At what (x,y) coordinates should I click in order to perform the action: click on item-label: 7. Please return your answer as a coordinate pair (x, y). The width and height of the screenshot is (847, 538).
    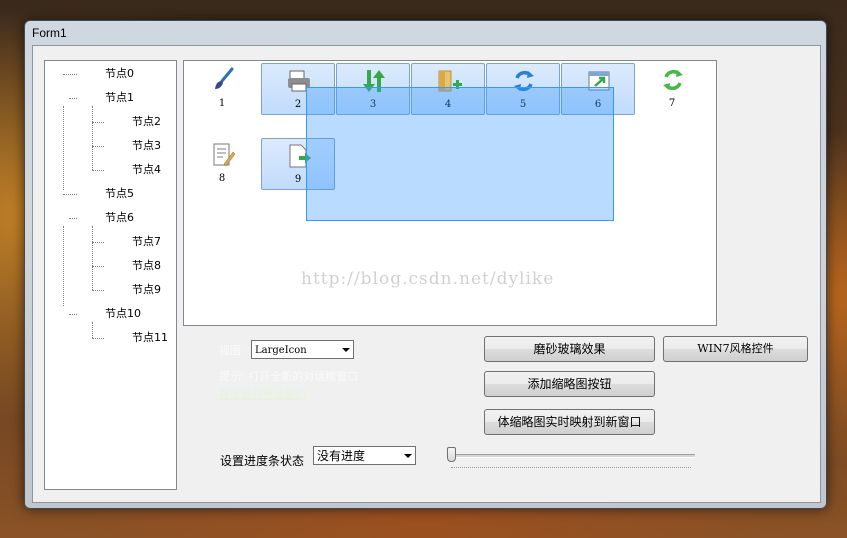
    Looking at the image, I should click on (672, 103).